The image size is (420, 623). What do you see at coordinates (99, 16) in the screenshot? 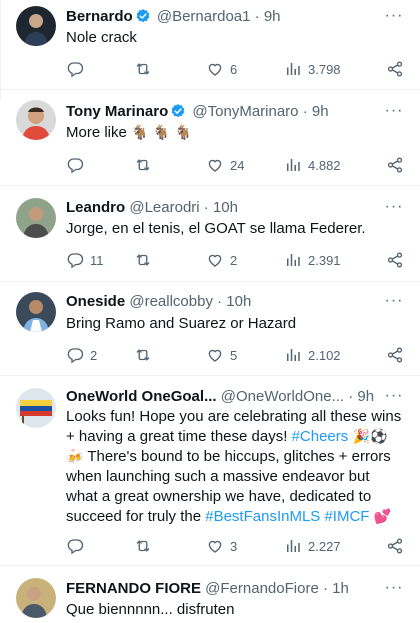
I see `display-name: Bernardo` at bounding box center [99, 16].